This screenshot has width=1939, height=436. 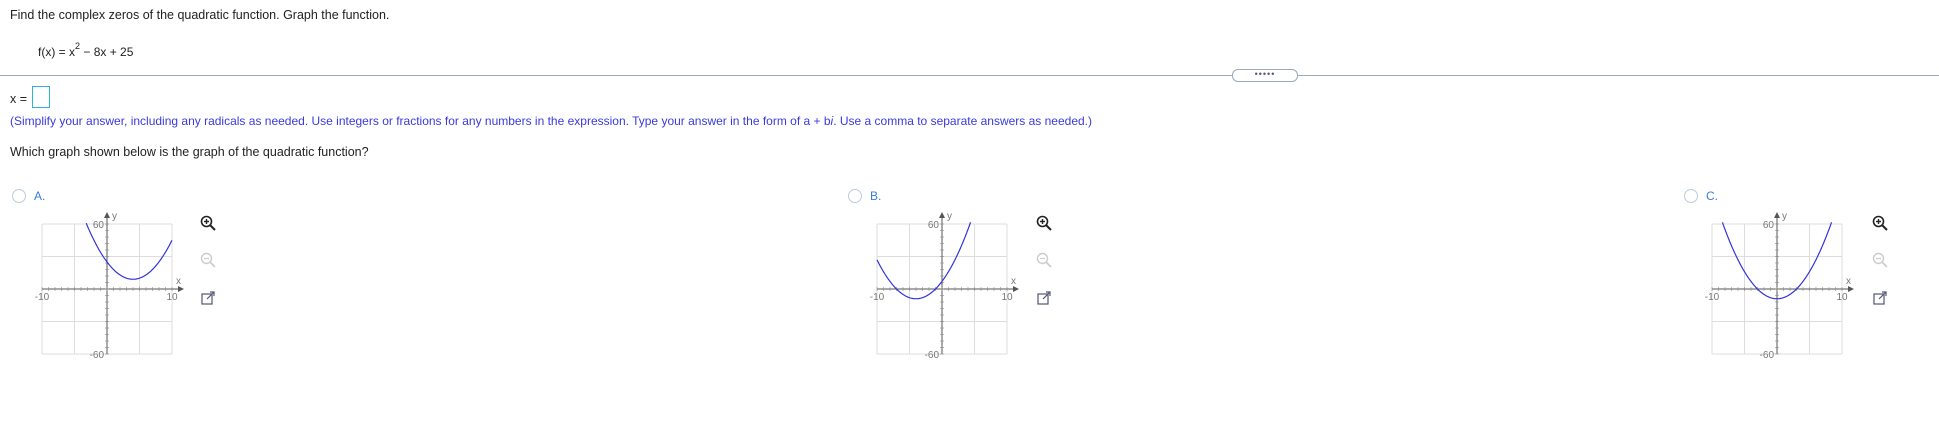 I want to click on graph-option-a: 60 -60 -10 10 x y, so click(x=109, y=286).